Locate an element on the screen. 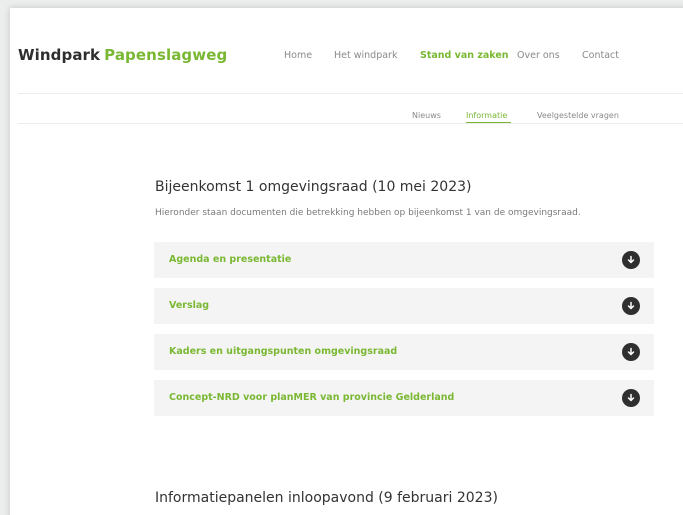 Image resolution: width=683 pixels, height=515 pixels. document-label: Verslag is located at coordinates (189, 305).